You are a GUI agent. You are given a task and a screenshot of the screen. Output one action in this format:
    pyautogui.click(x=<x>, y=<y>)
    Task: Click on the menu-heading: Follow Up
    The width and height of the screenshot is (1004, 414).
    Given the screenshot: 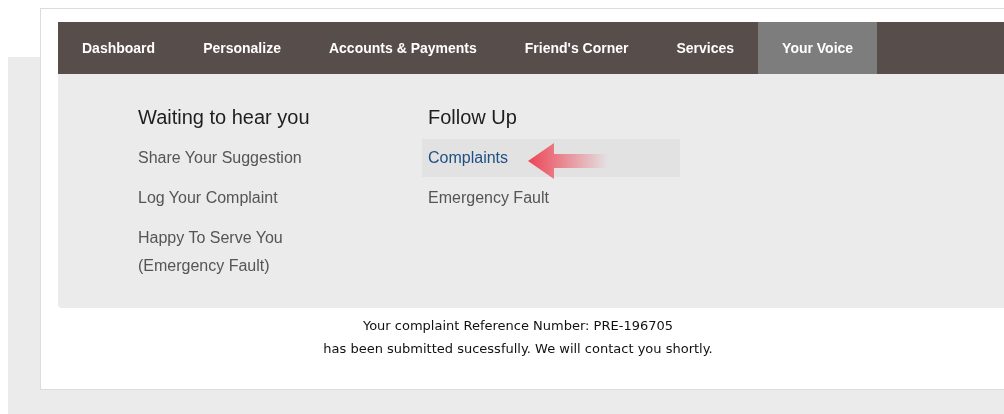 What is the action you would take?
    pyautogui.click(x=472, y=117)
    